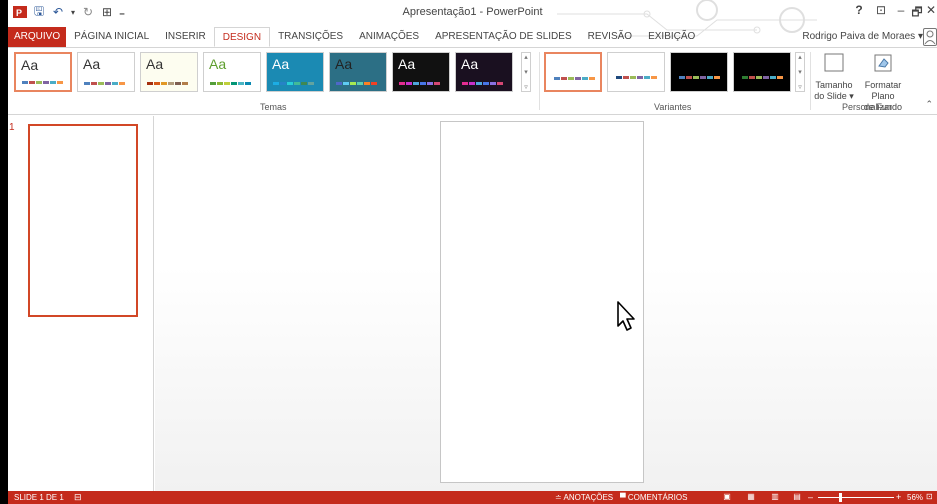 Image resolution: width=937 pixels, height=504 pixels. What do you see at coordinates (859, 10) in the screenshot?
I see `help-icon: ?` at bounding box center [859, 10].